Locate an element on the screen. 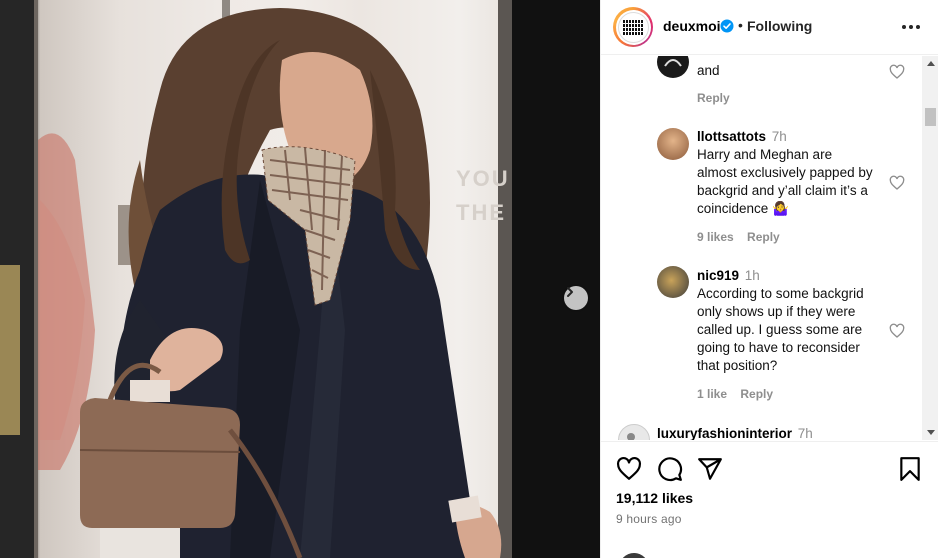 Image resolution: width=938 pixels, height=558 pixels. bookmark-icon is located at coordinates (910, 469).